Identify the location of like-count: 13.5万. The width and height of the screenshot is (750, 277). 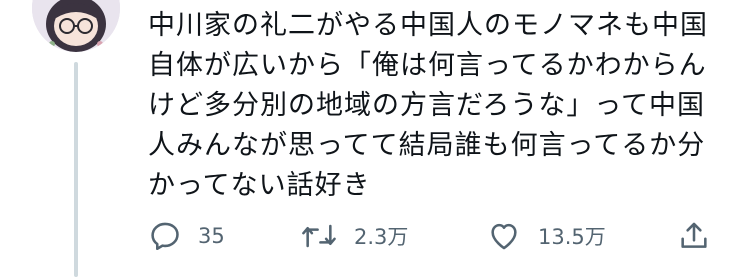
(572, 237).